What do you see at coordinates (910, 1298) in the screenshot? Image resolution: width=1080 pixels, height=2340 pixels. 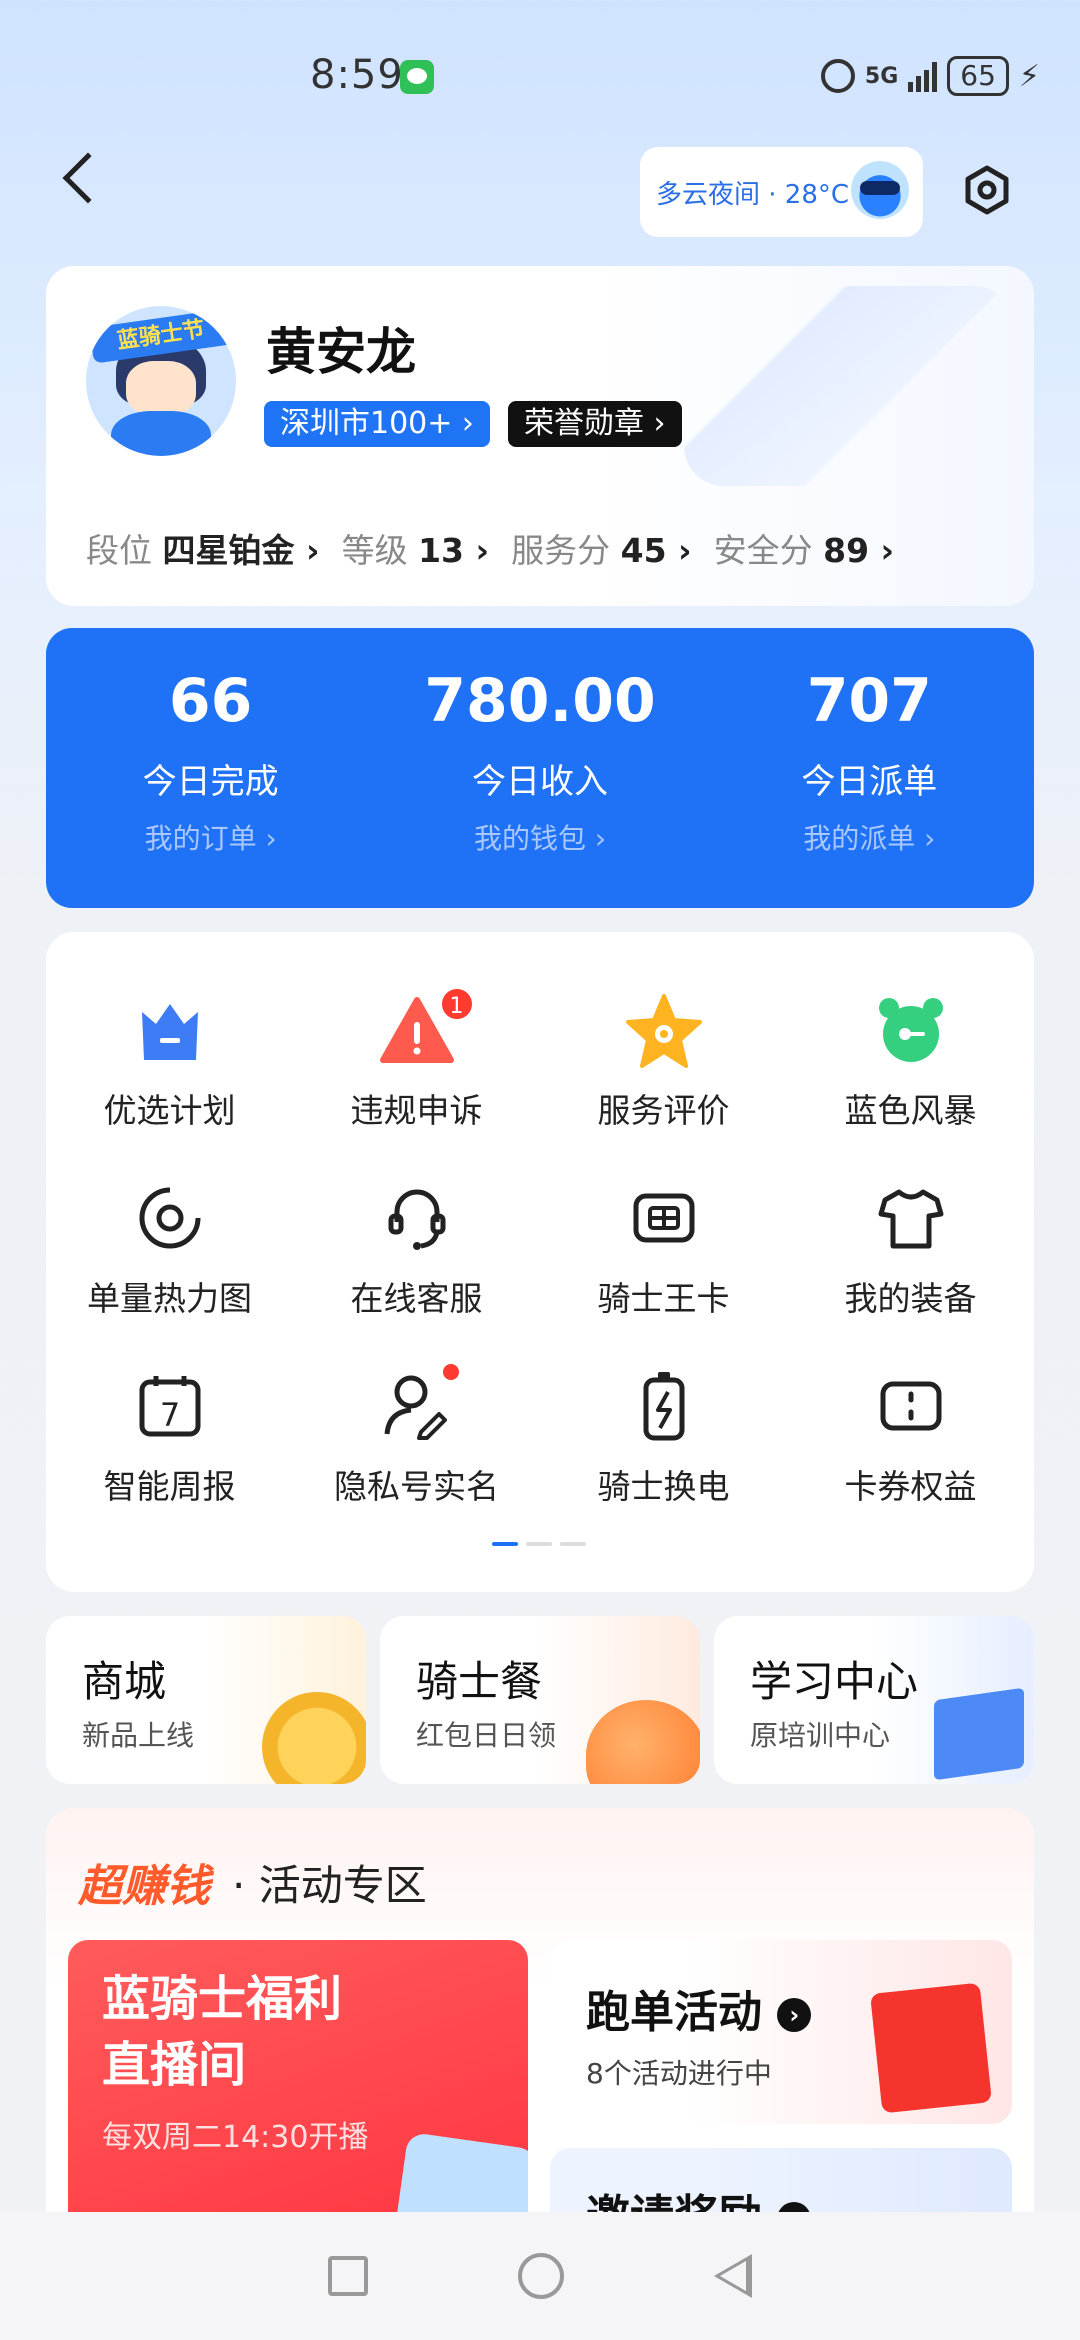 I see `grid-label: 我的装备` at bounding box center [910, 1298].